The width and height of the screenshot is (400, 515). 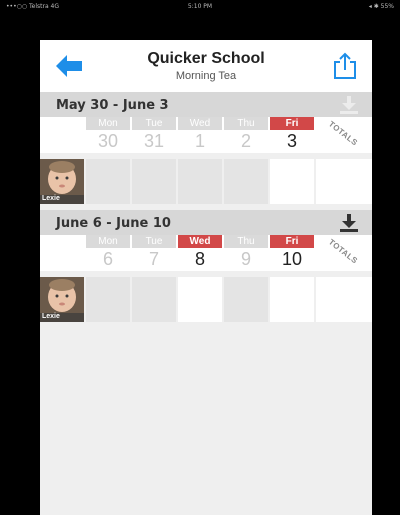 I want to click on days-row: Mon 30 Tue 31 Wed 1 Thu 2 Fri 3 TOTALS, so click(x=206, y=135).